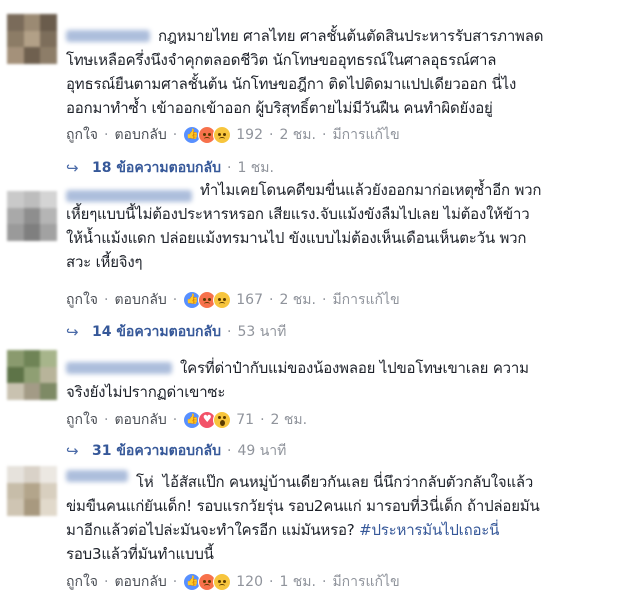 The height and width of the screenshot is (600, 625). I want to click on replies-count: 31 ข้อความตอบกลับ, so click(156, 451).